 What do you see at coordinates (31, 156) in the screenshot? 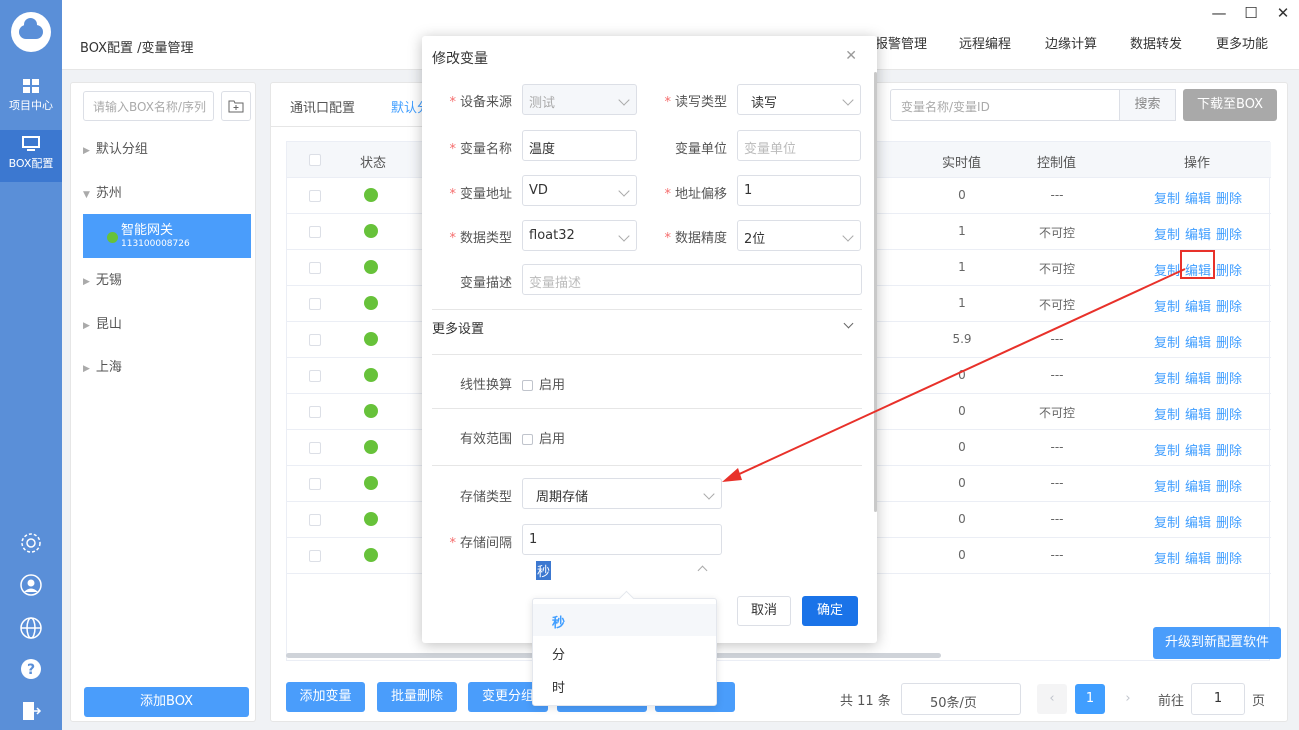
I see `rail-item-box-config: BOX配置` at bounding box center [31, 156].